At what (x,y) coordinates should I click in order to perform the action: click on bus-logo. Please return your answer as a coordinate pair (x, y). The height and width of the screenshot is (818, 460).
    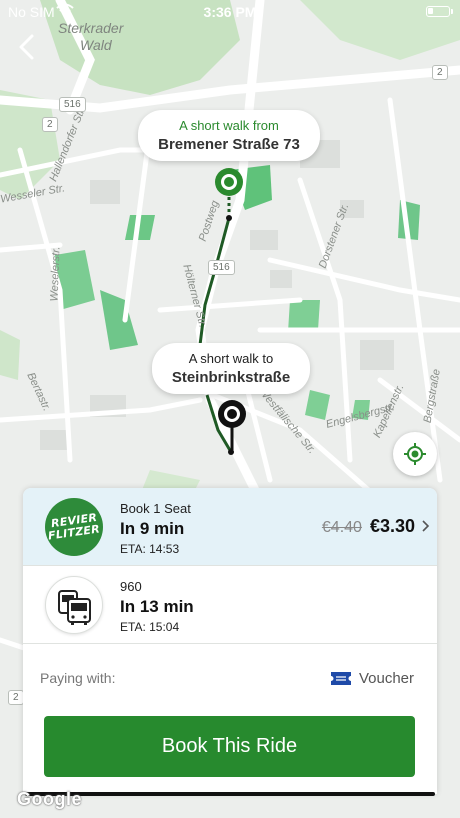
    Looking at the image, I should click on (74, 605).